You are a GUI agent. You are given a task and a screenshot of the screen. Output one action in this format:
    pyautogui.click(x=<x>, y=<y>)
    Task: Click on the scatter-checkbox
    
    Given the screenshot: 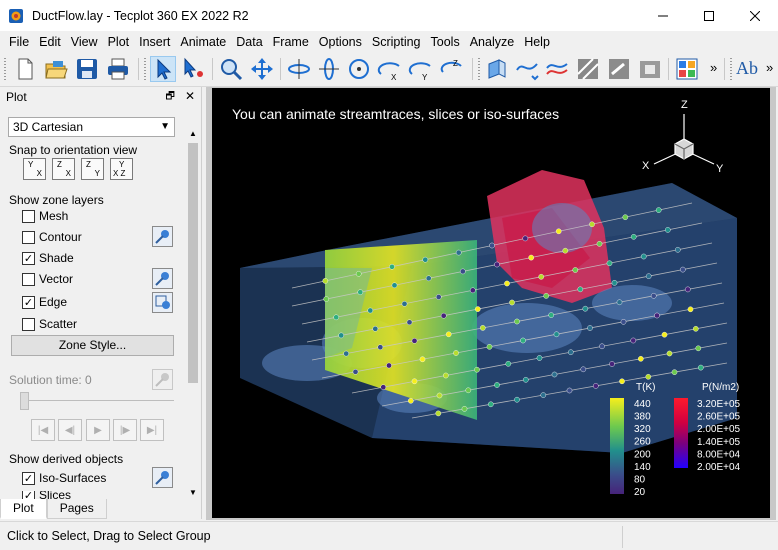 What is the action you would take?
    pyautogui.click(x=28, y=324)
    